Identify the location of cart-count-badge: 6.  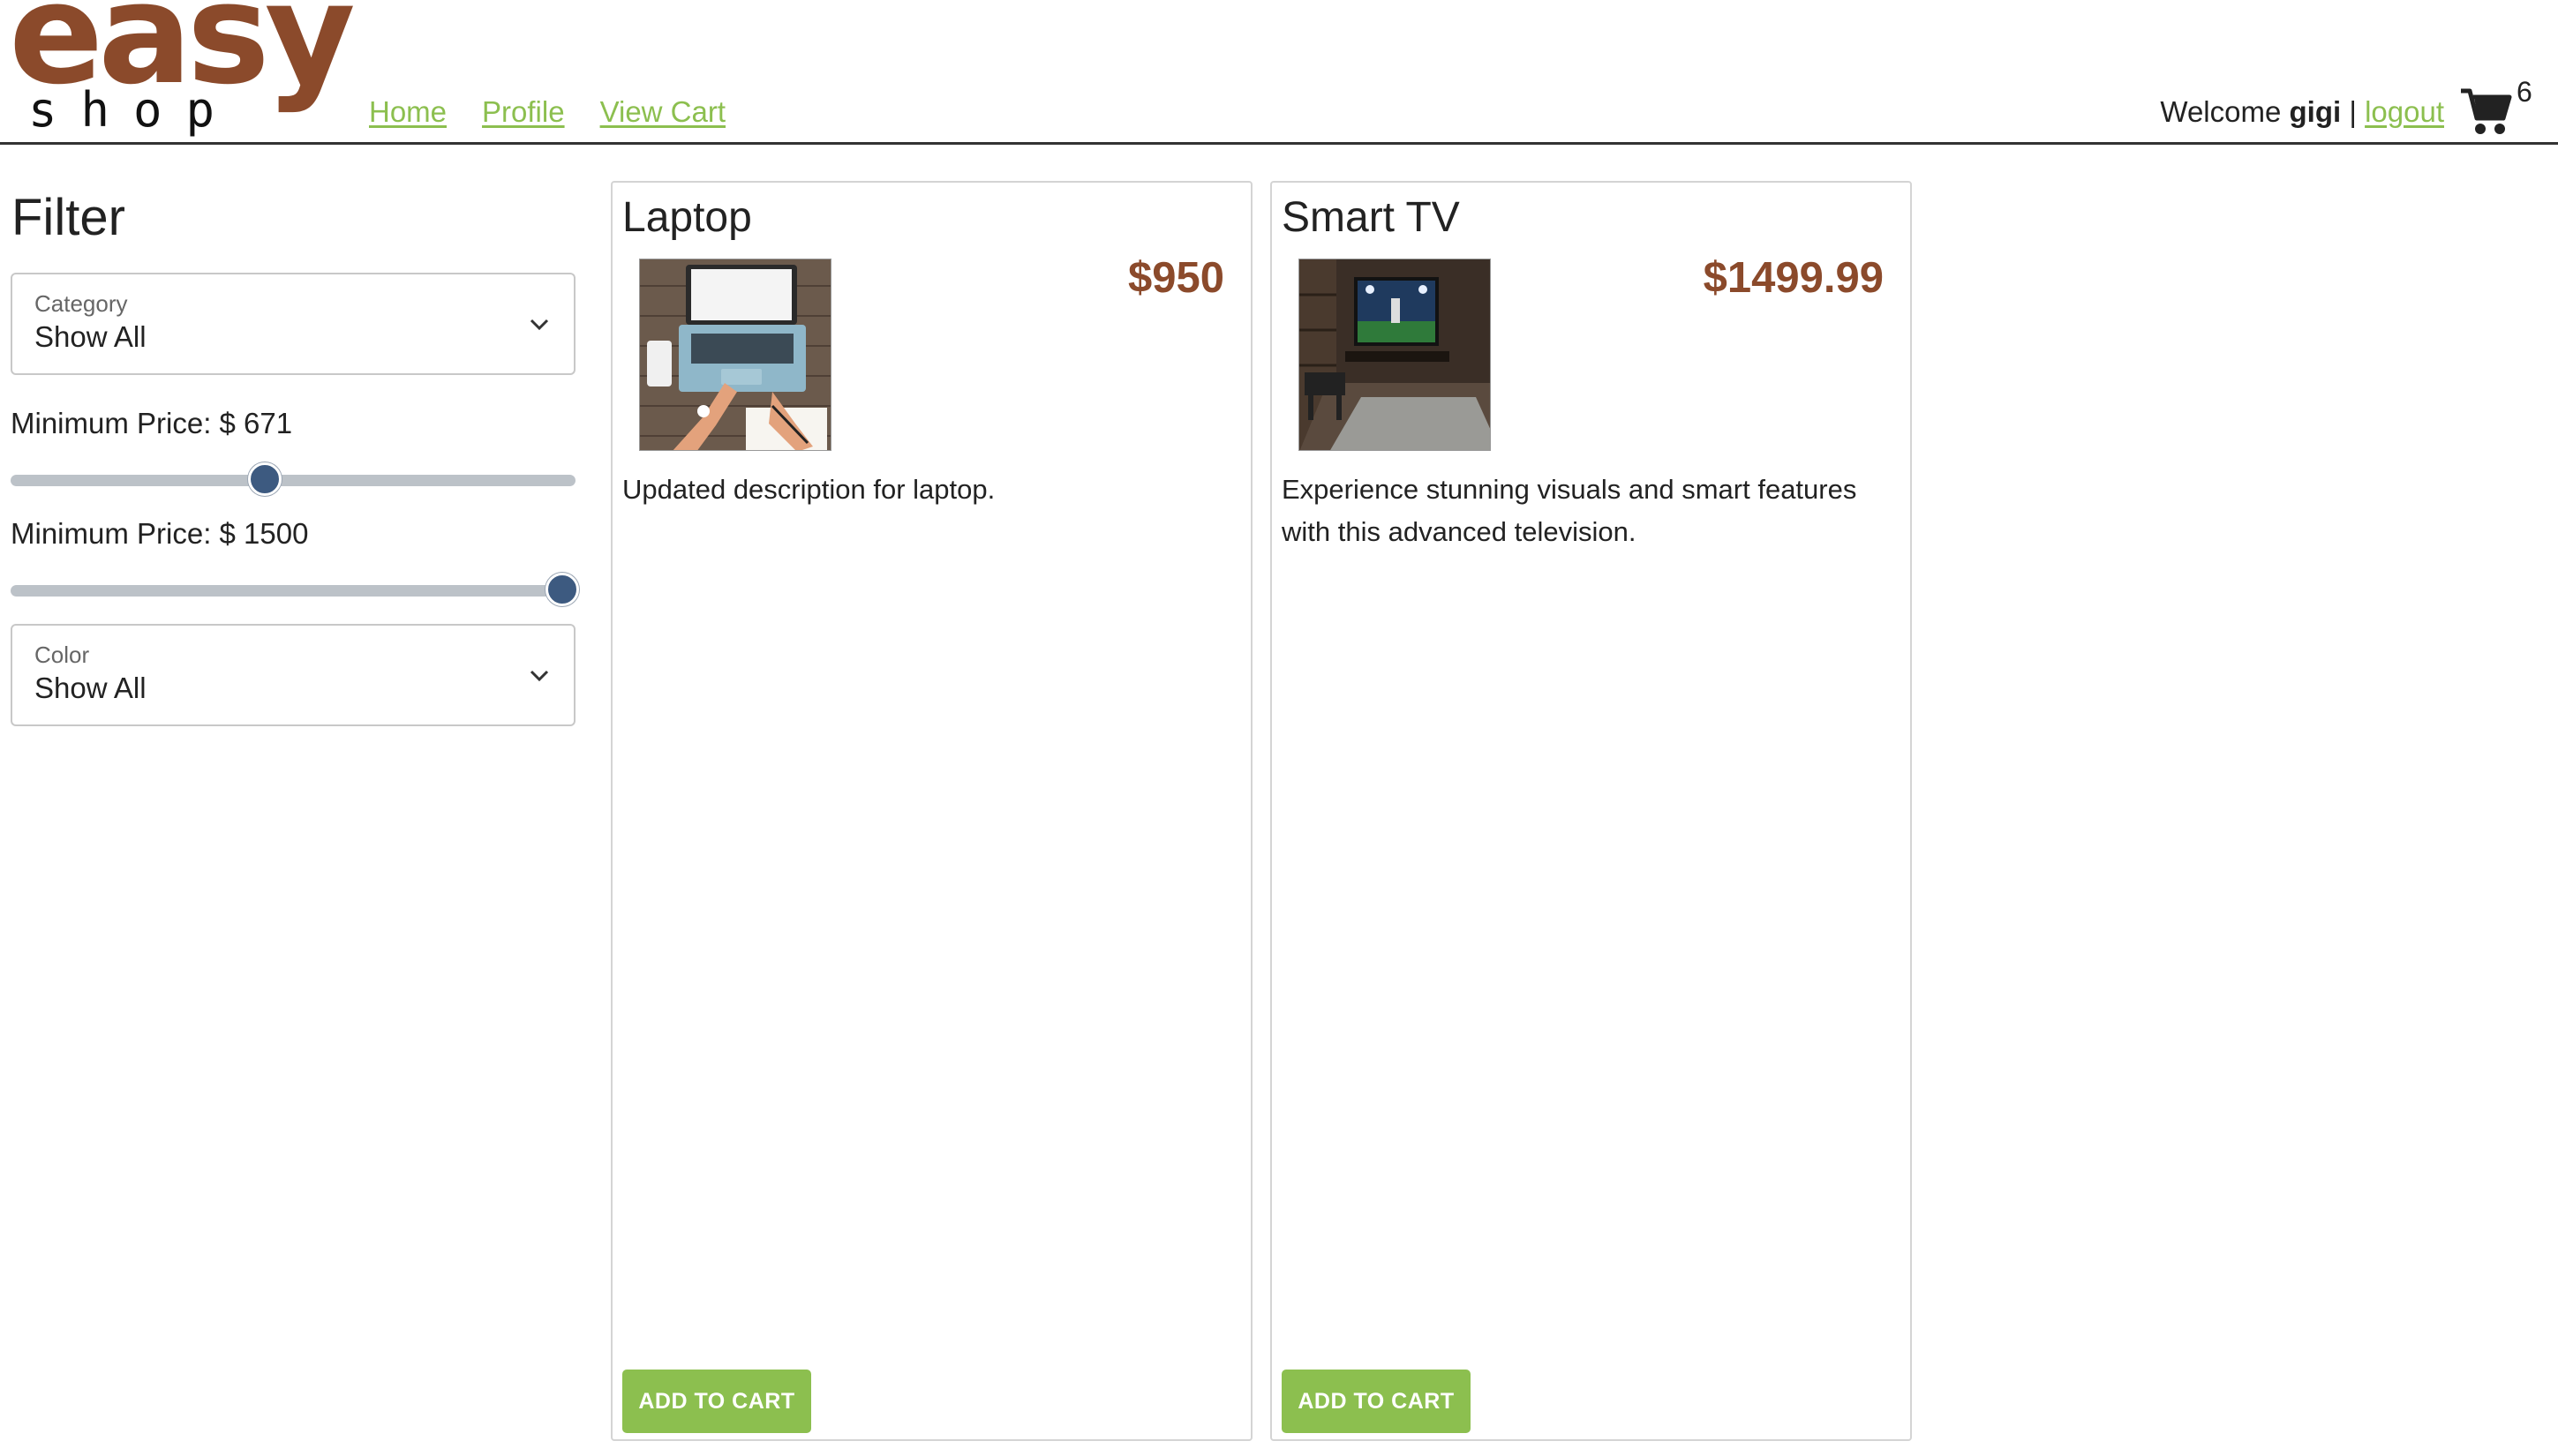
(2525, 92).